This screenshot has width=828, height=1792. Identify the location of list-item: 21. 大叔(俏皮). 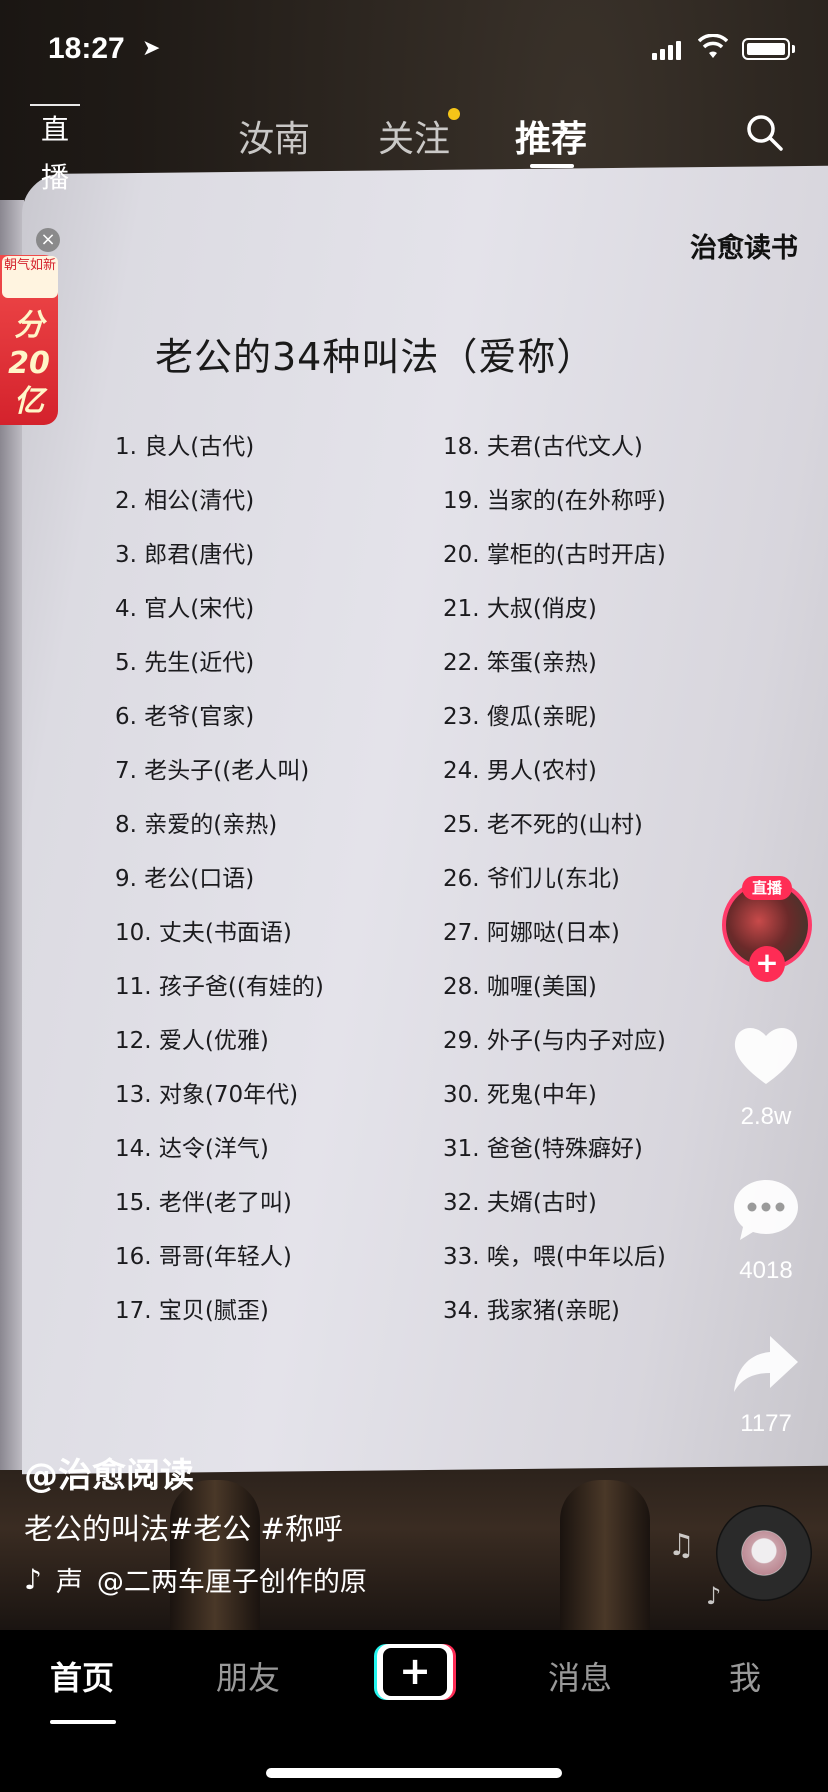
(520, 609).